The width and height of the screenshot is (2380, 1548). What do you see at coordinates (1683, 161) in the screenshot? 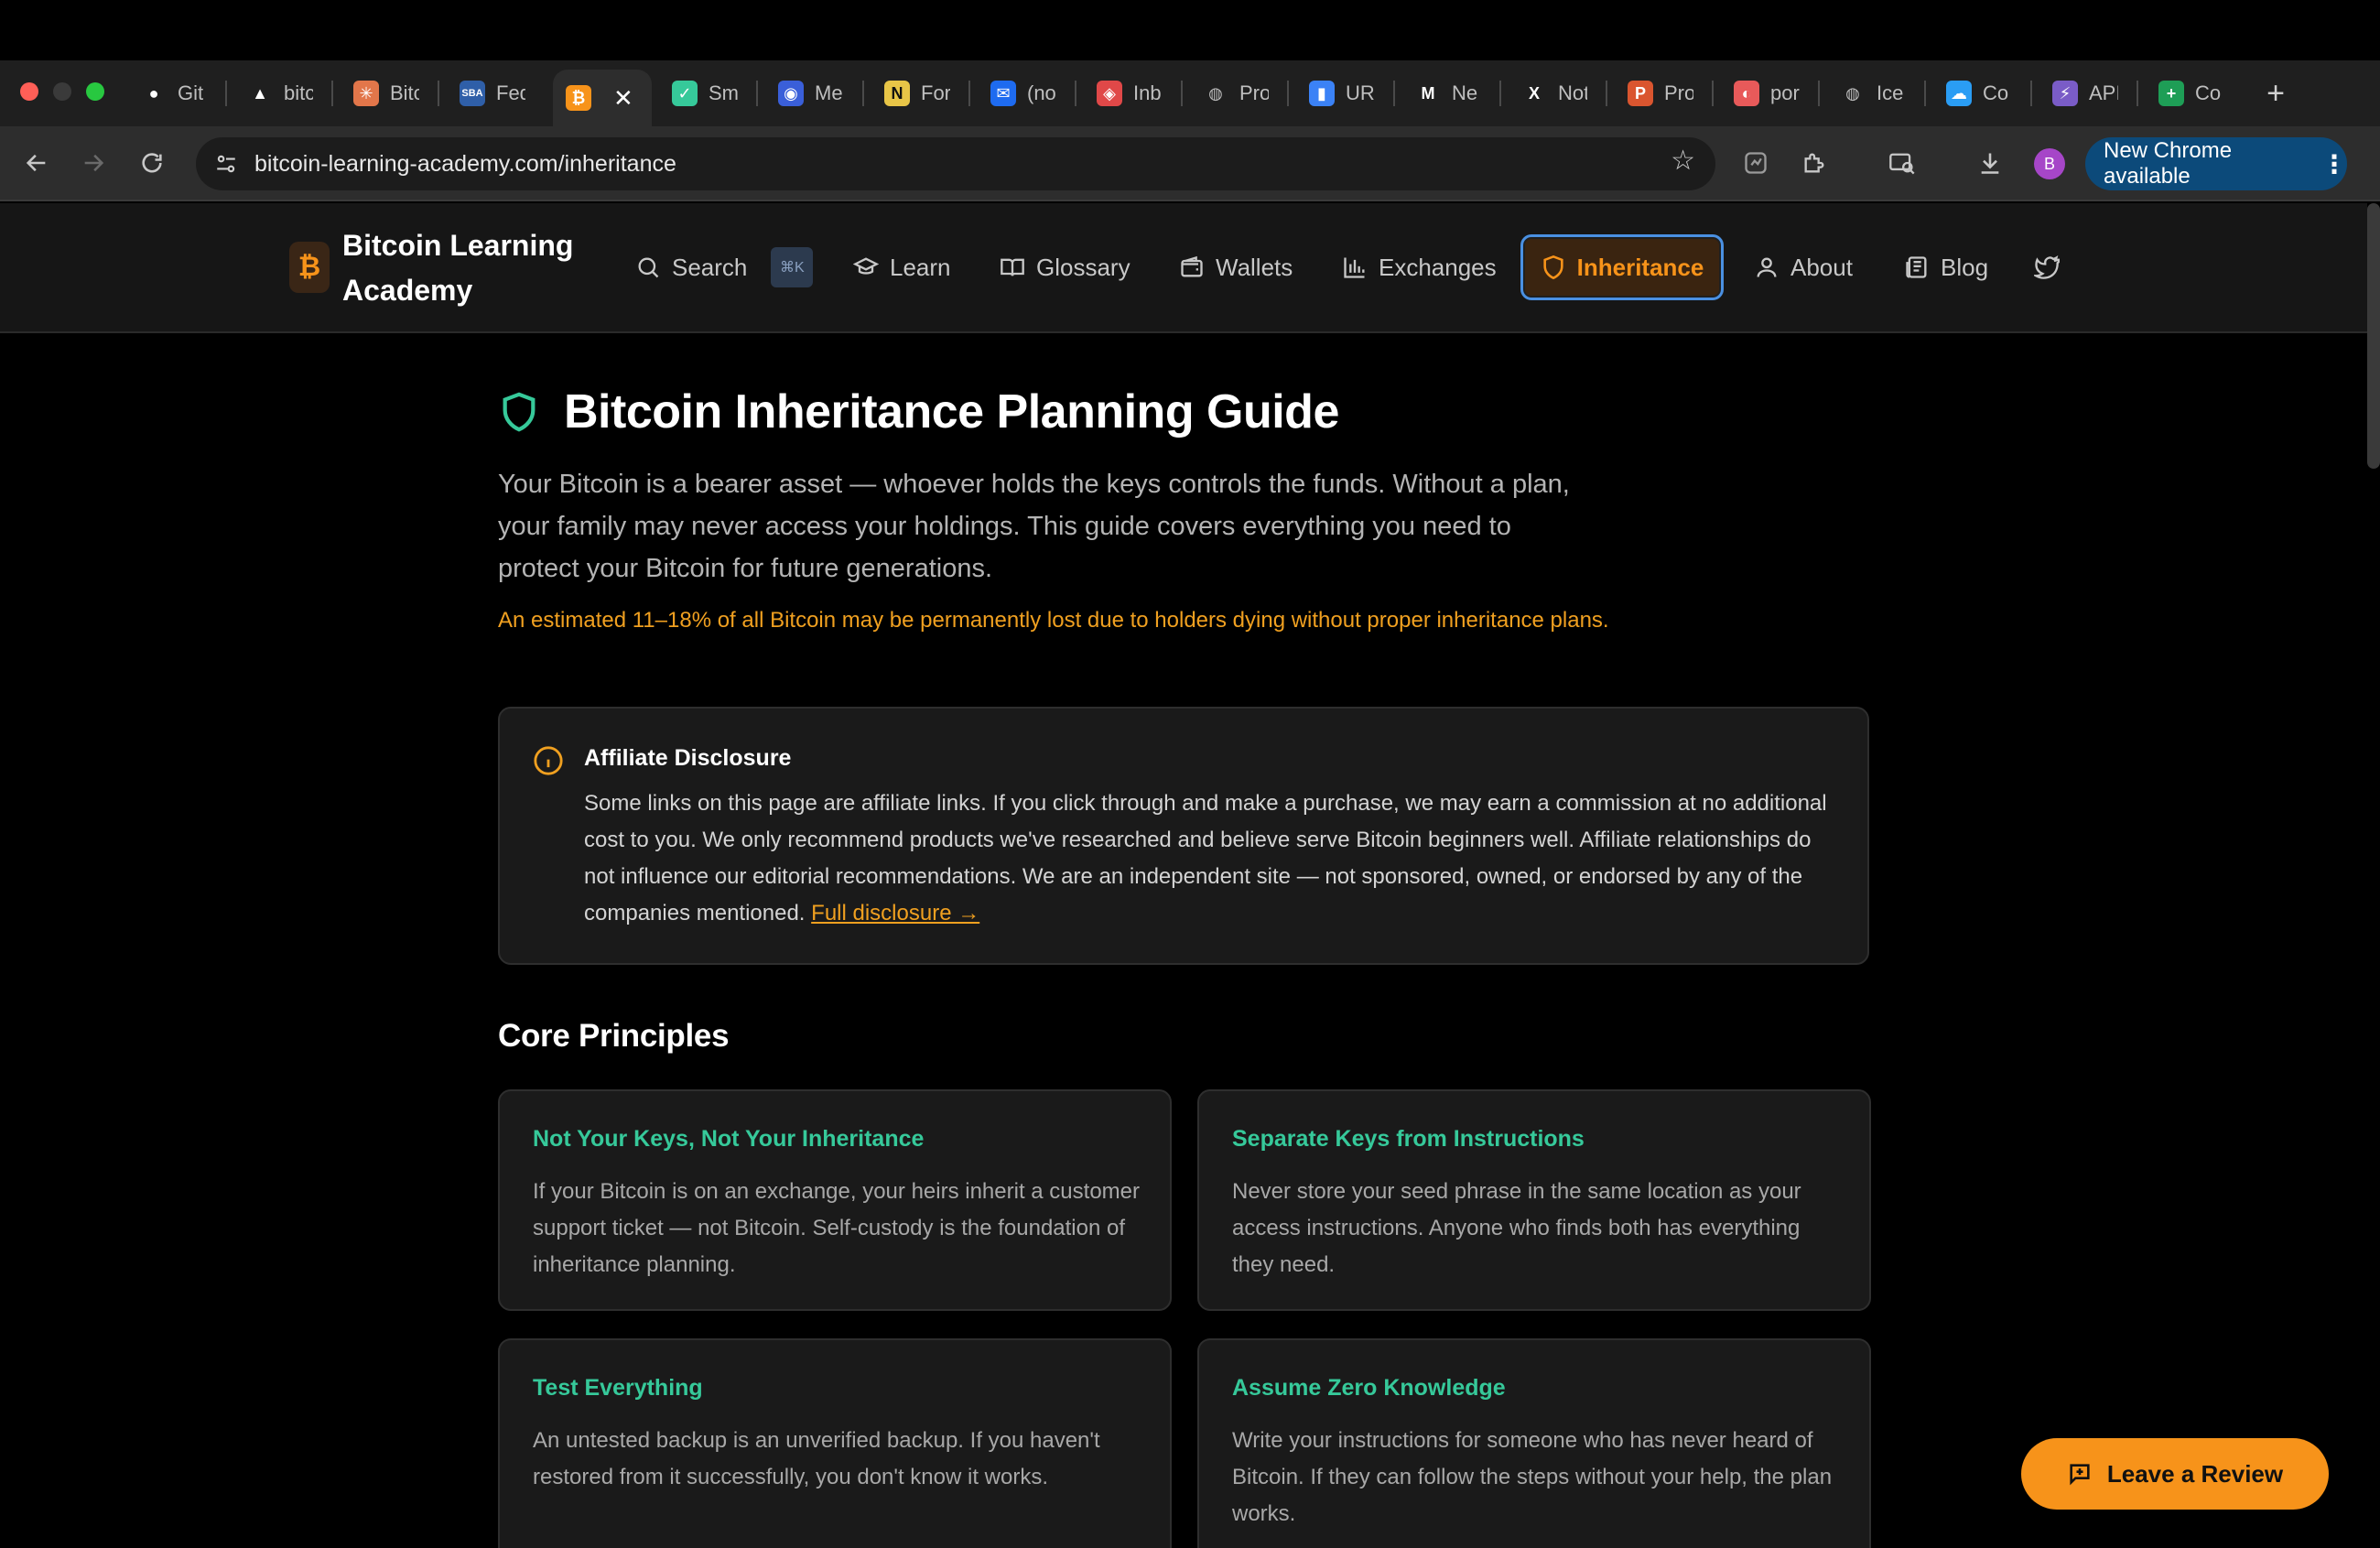
I see `bookmark-star-icon: ☆` at bounding box center [1683, 161].